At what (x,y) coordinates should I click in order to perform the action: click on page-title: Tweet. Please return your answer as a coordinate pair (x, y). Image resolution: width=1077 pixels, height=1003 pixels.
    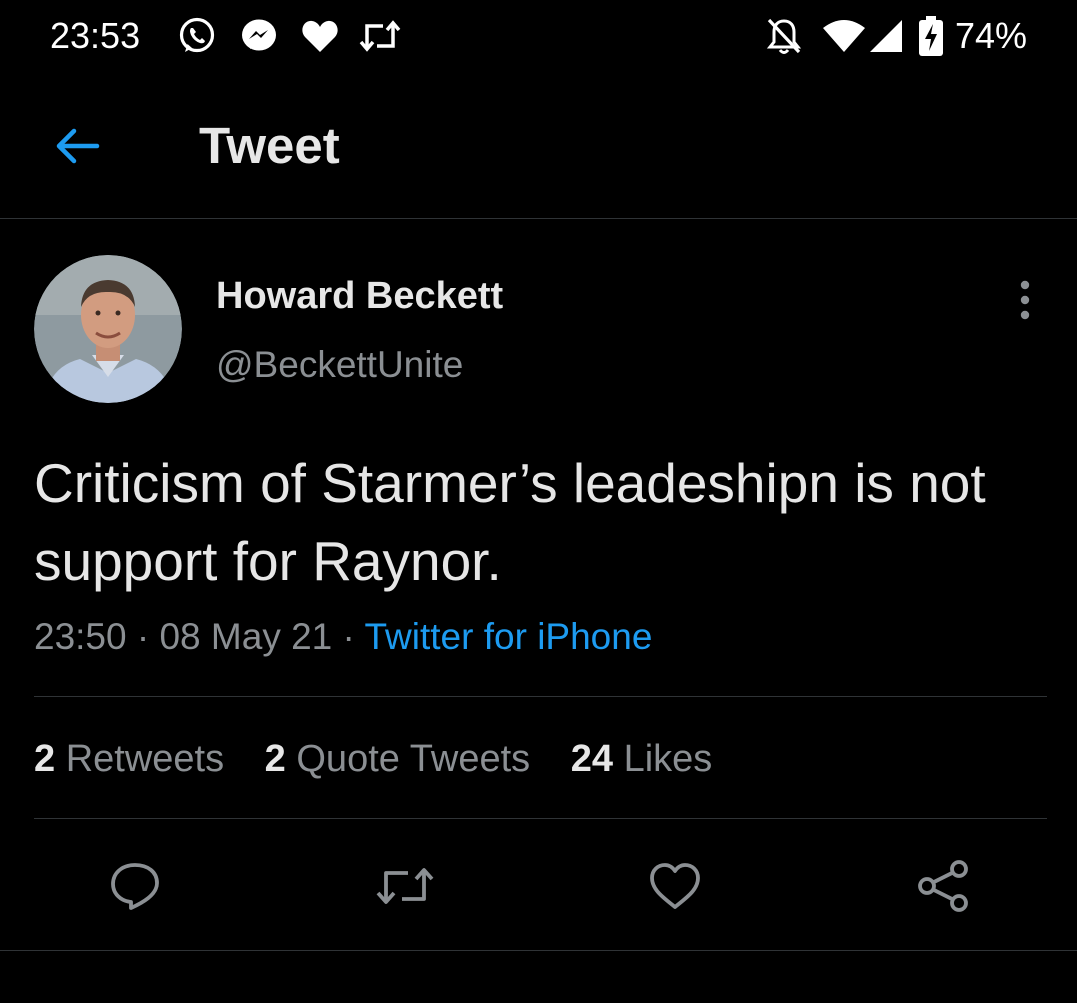
    Looking at the image, I should click on (269, 145).